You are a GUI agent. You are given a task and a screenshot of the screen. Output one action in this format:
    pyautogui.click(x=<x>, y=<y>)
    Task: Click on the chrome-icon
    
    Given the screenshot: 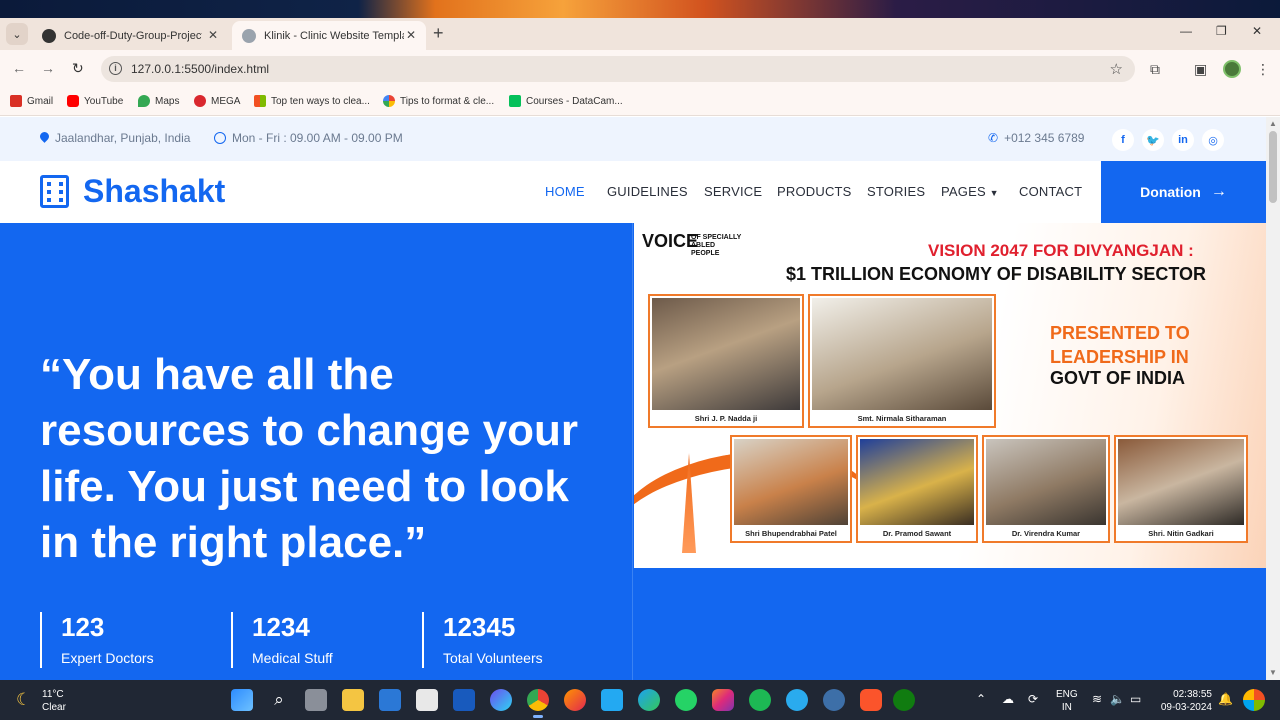 What is the action you would take?
    pyautogui.click(x=538, y=703)
    